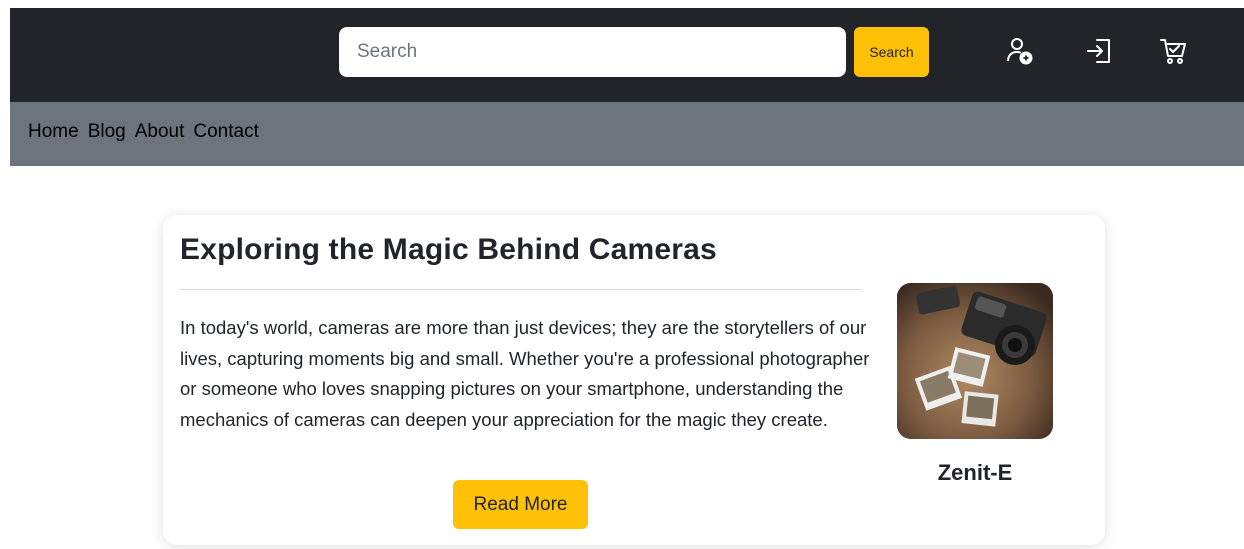 This screenshot has width=1244, height=549. I want to click on nav-links: Home Blog About Contact, so click(148, 132).